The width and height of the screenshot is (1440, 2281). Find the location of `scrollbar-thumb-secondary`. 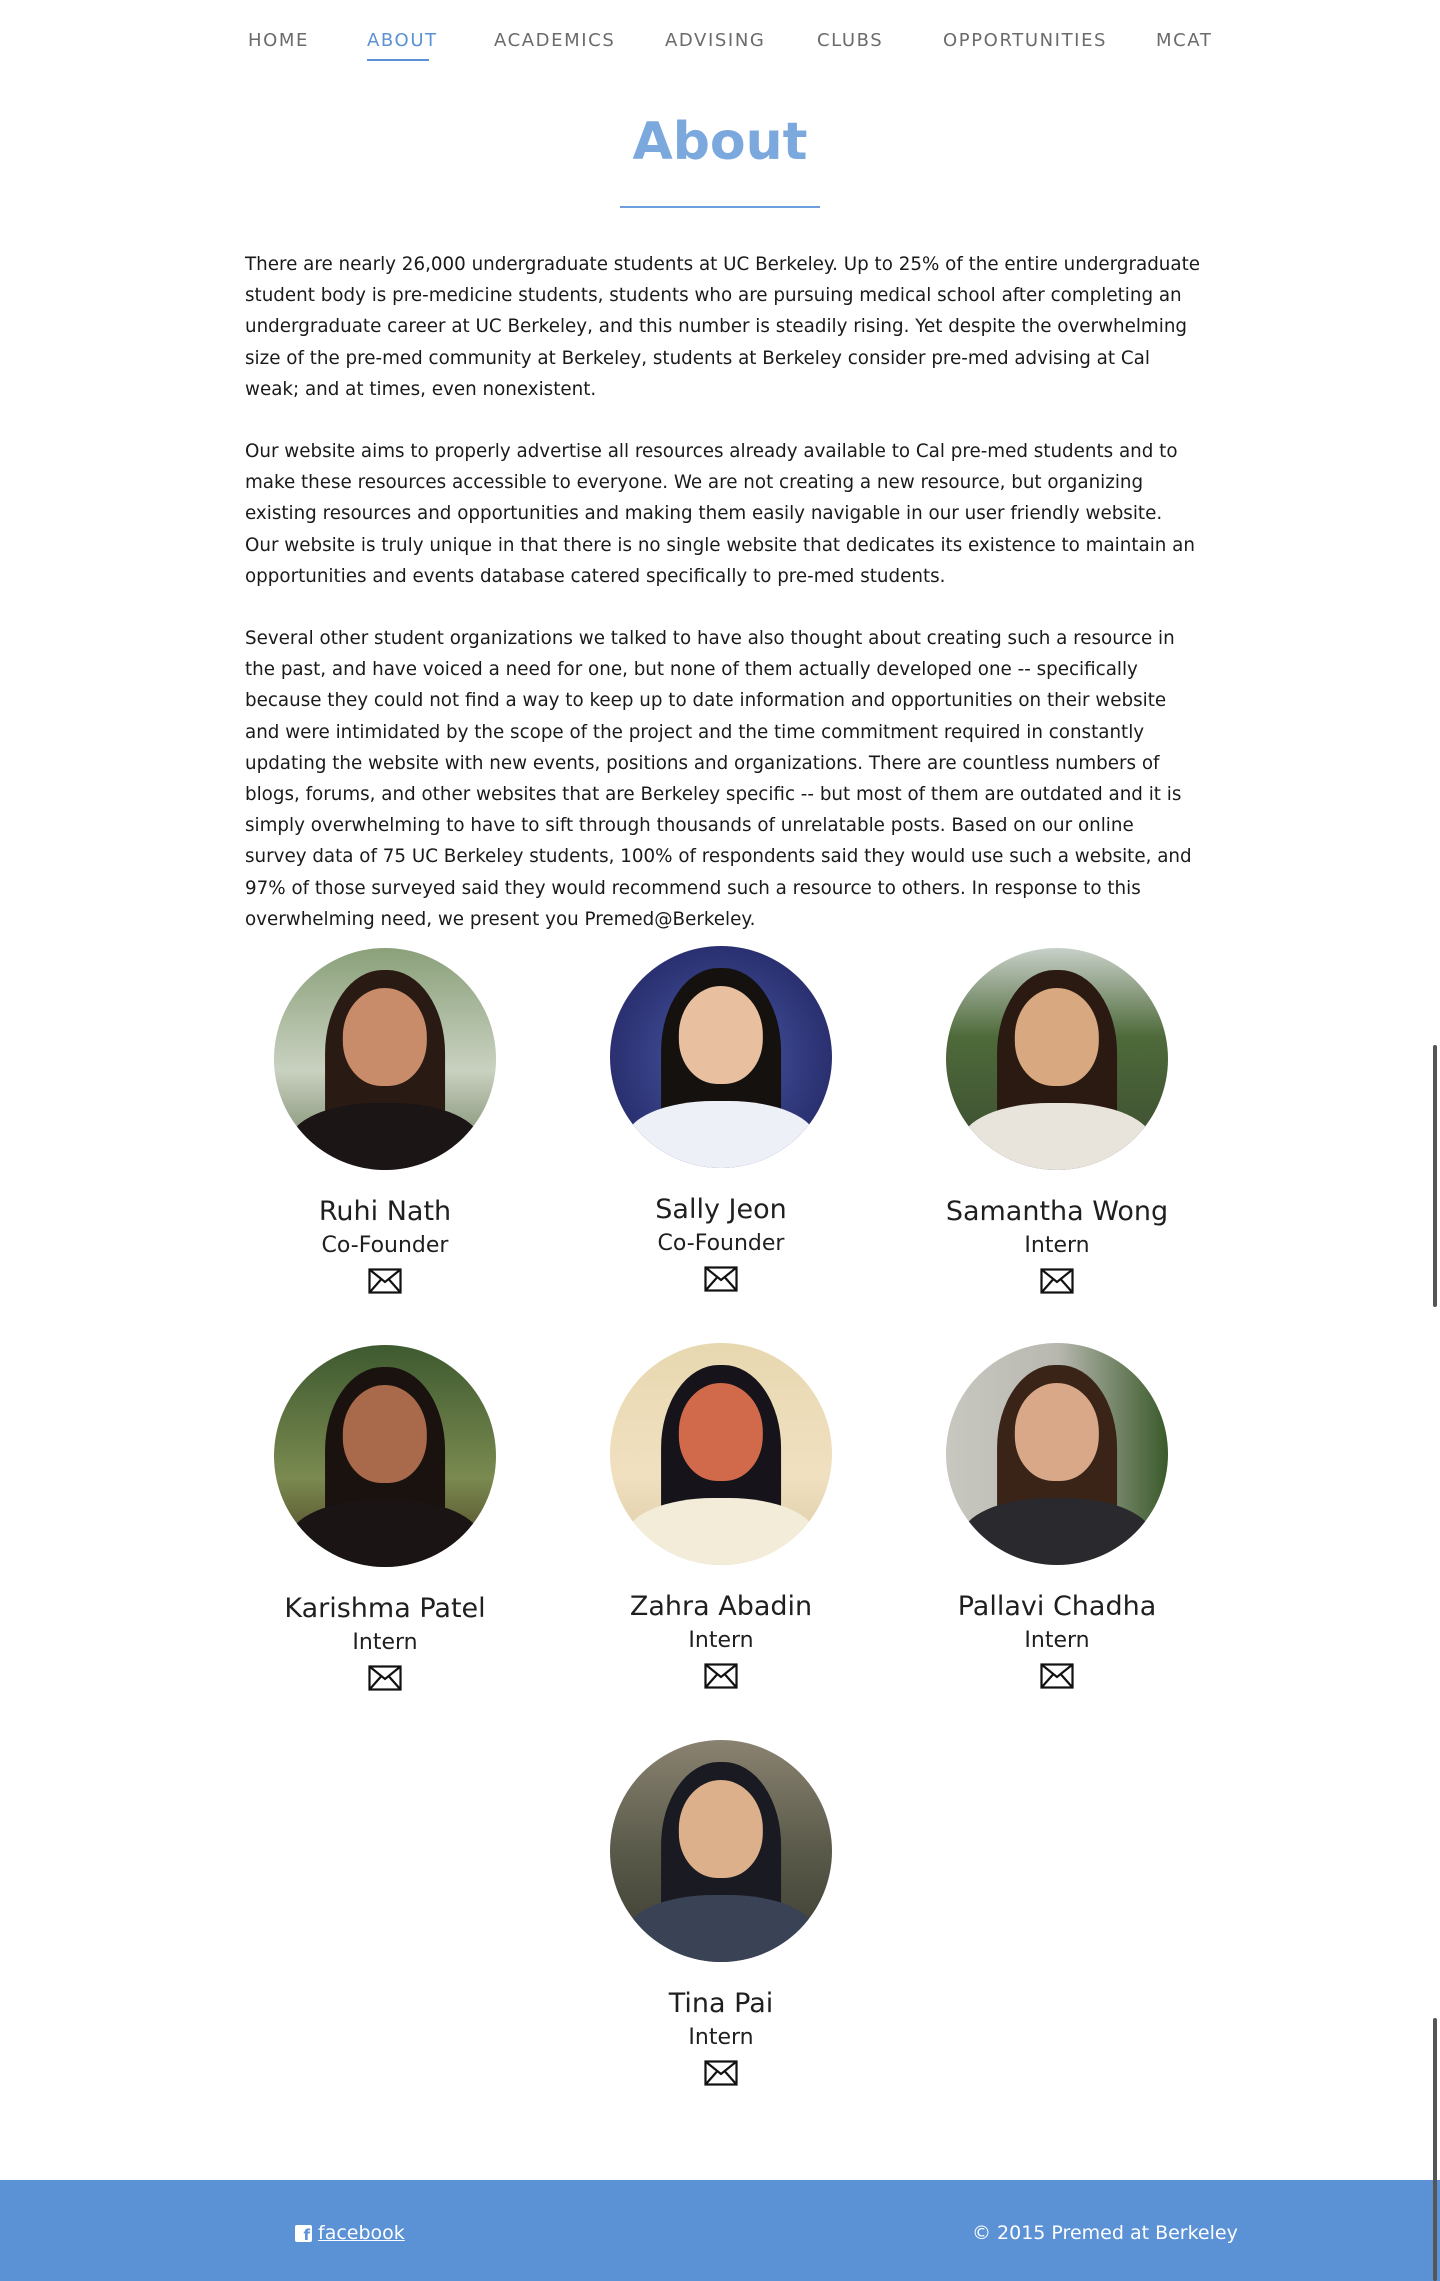

scrollbar-thumb-secondary is located at coordinates (1435, 2149).